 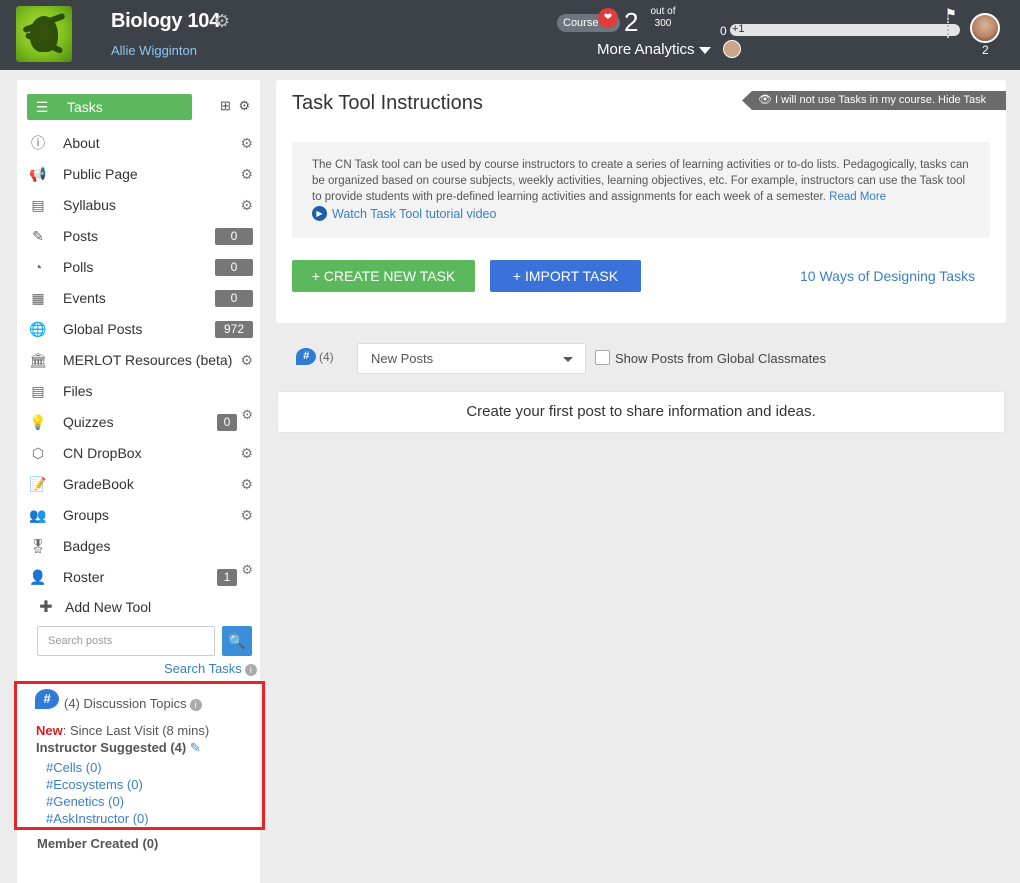 What do you see at coordinates (140, 391) in the screenshot?
I see `sidebar-item-files: ▤ Files` at bounding box center [140, 391].